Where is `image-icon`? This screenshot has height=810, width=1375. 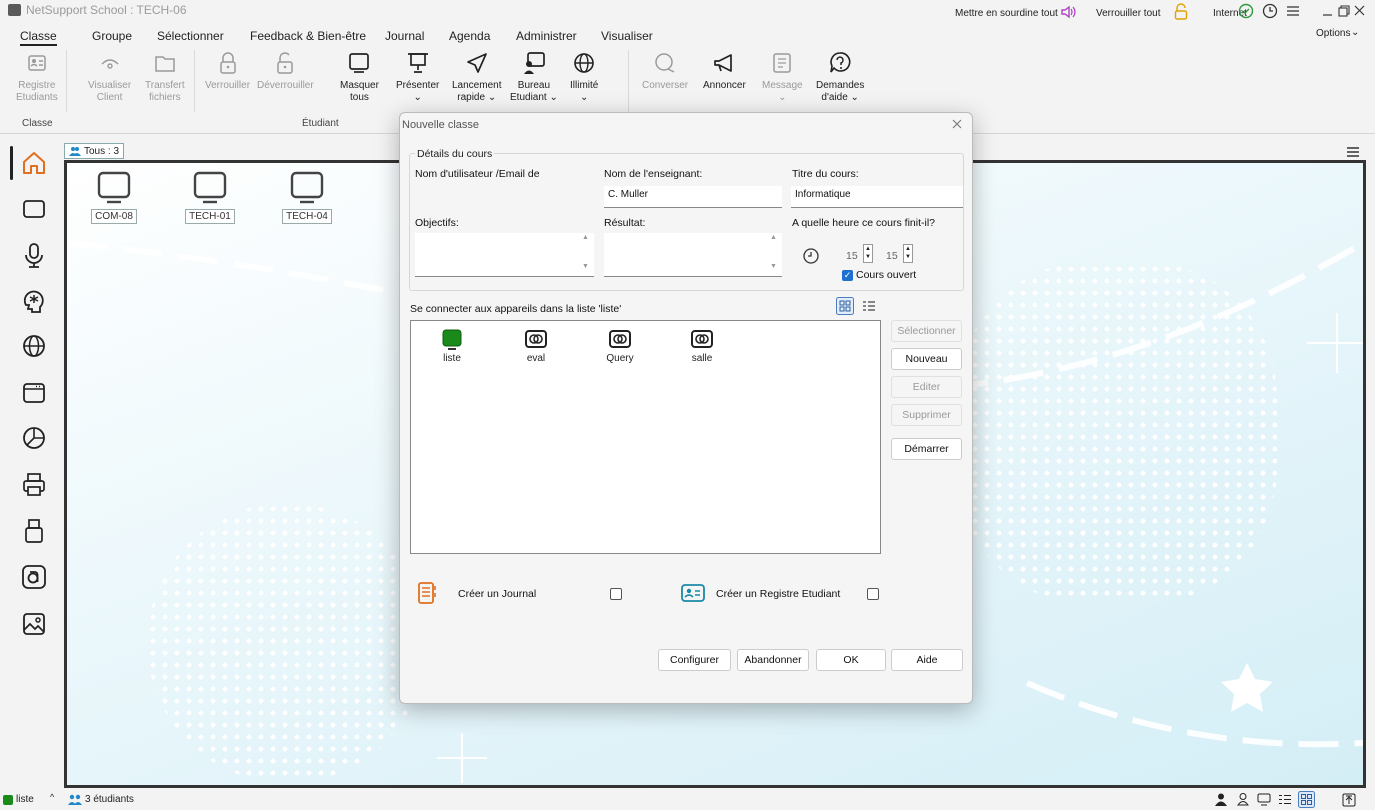 image-icon is located at coordinates (34, 624).